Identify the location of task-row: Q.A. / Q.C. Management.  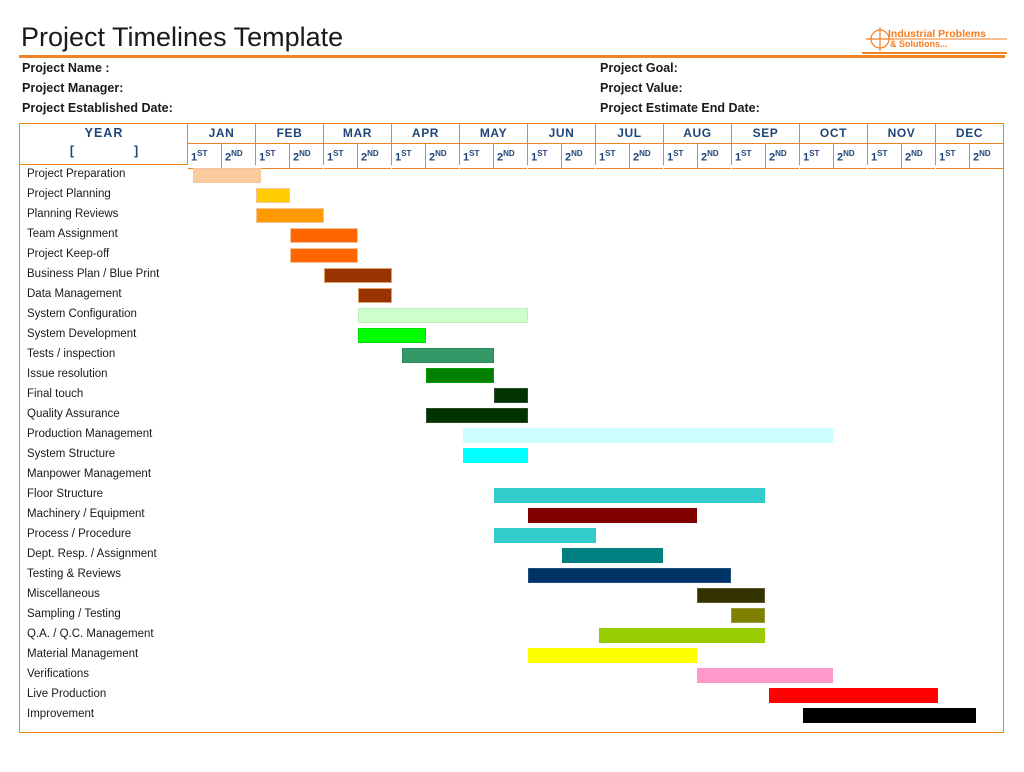
(511, 635).